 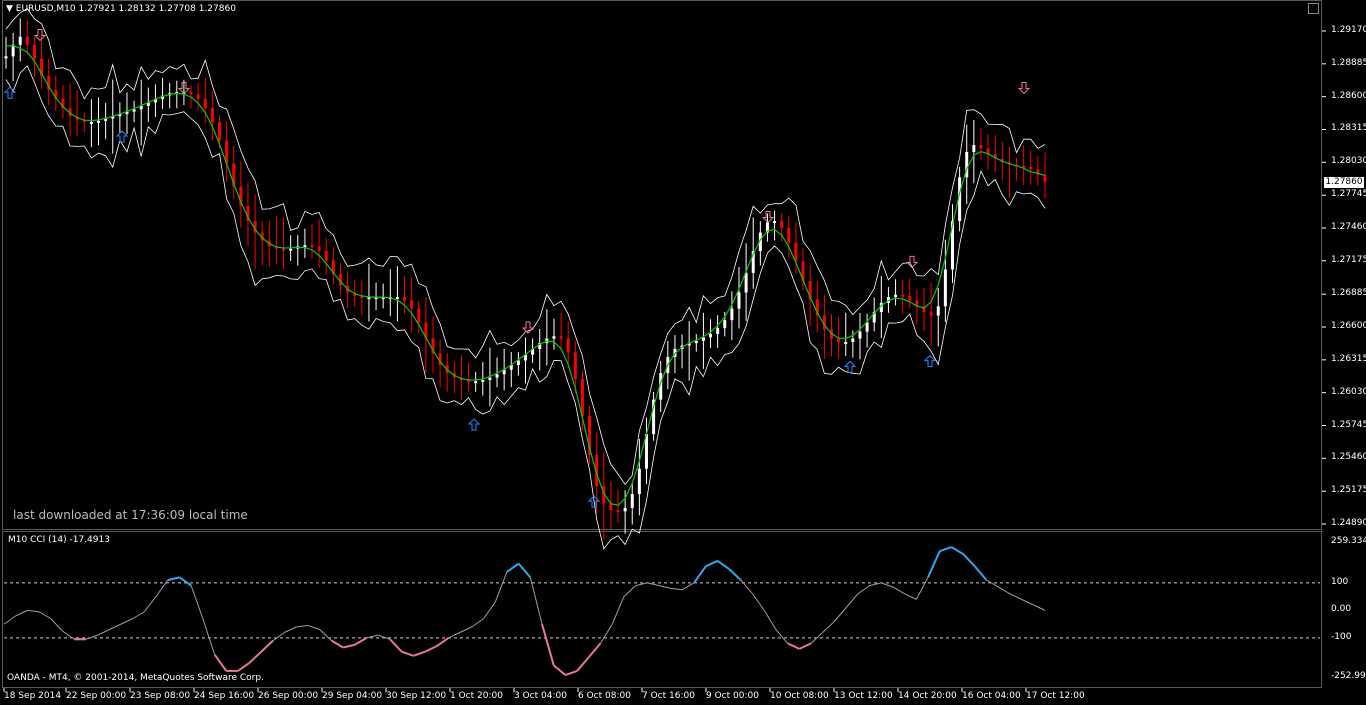 I want to click on time-tick-label: 30 Sep 12:00, so click(x=416, y=696).